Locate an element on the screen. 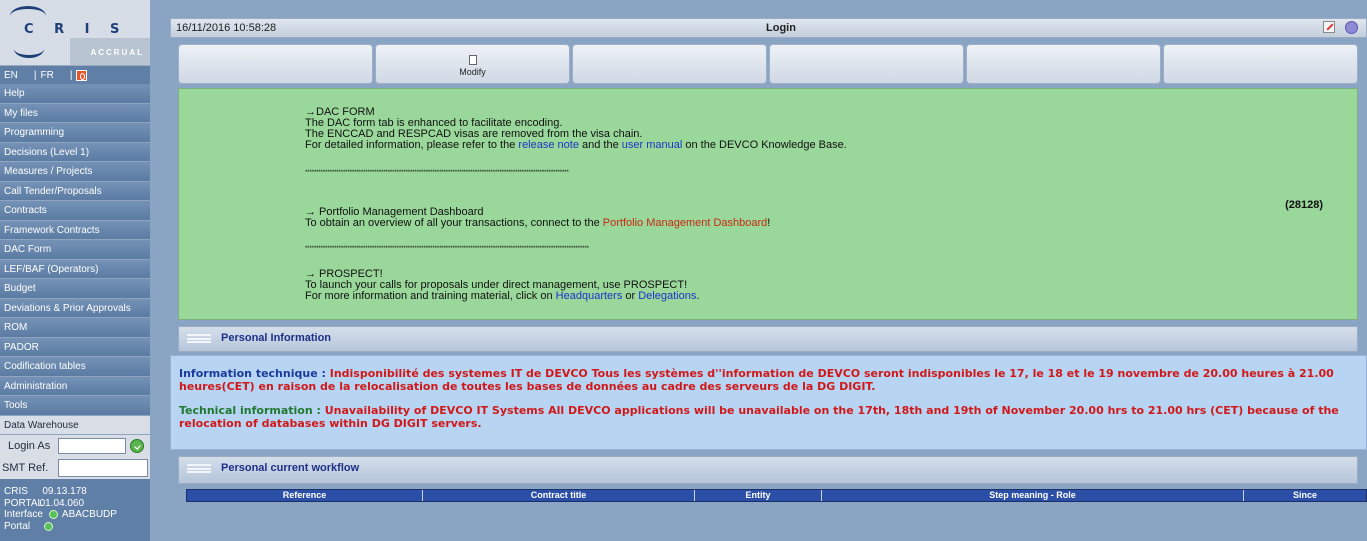 The height and width of the screenshot is (541, 1367). smt-ref-label: SMT Ref. is located at coordinates (25, 468).